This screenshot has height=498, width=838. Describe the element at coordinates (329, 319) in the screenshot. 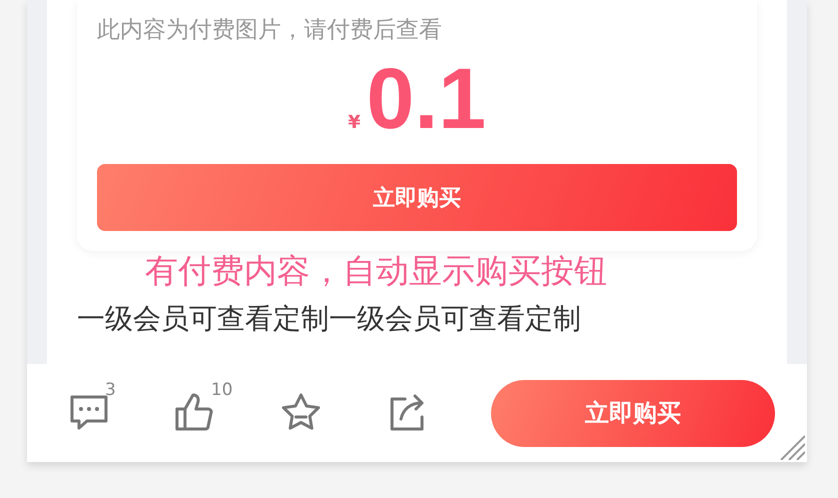

I see `body-text: 一级会员可查看定制一级会员可查看定制` at that location.